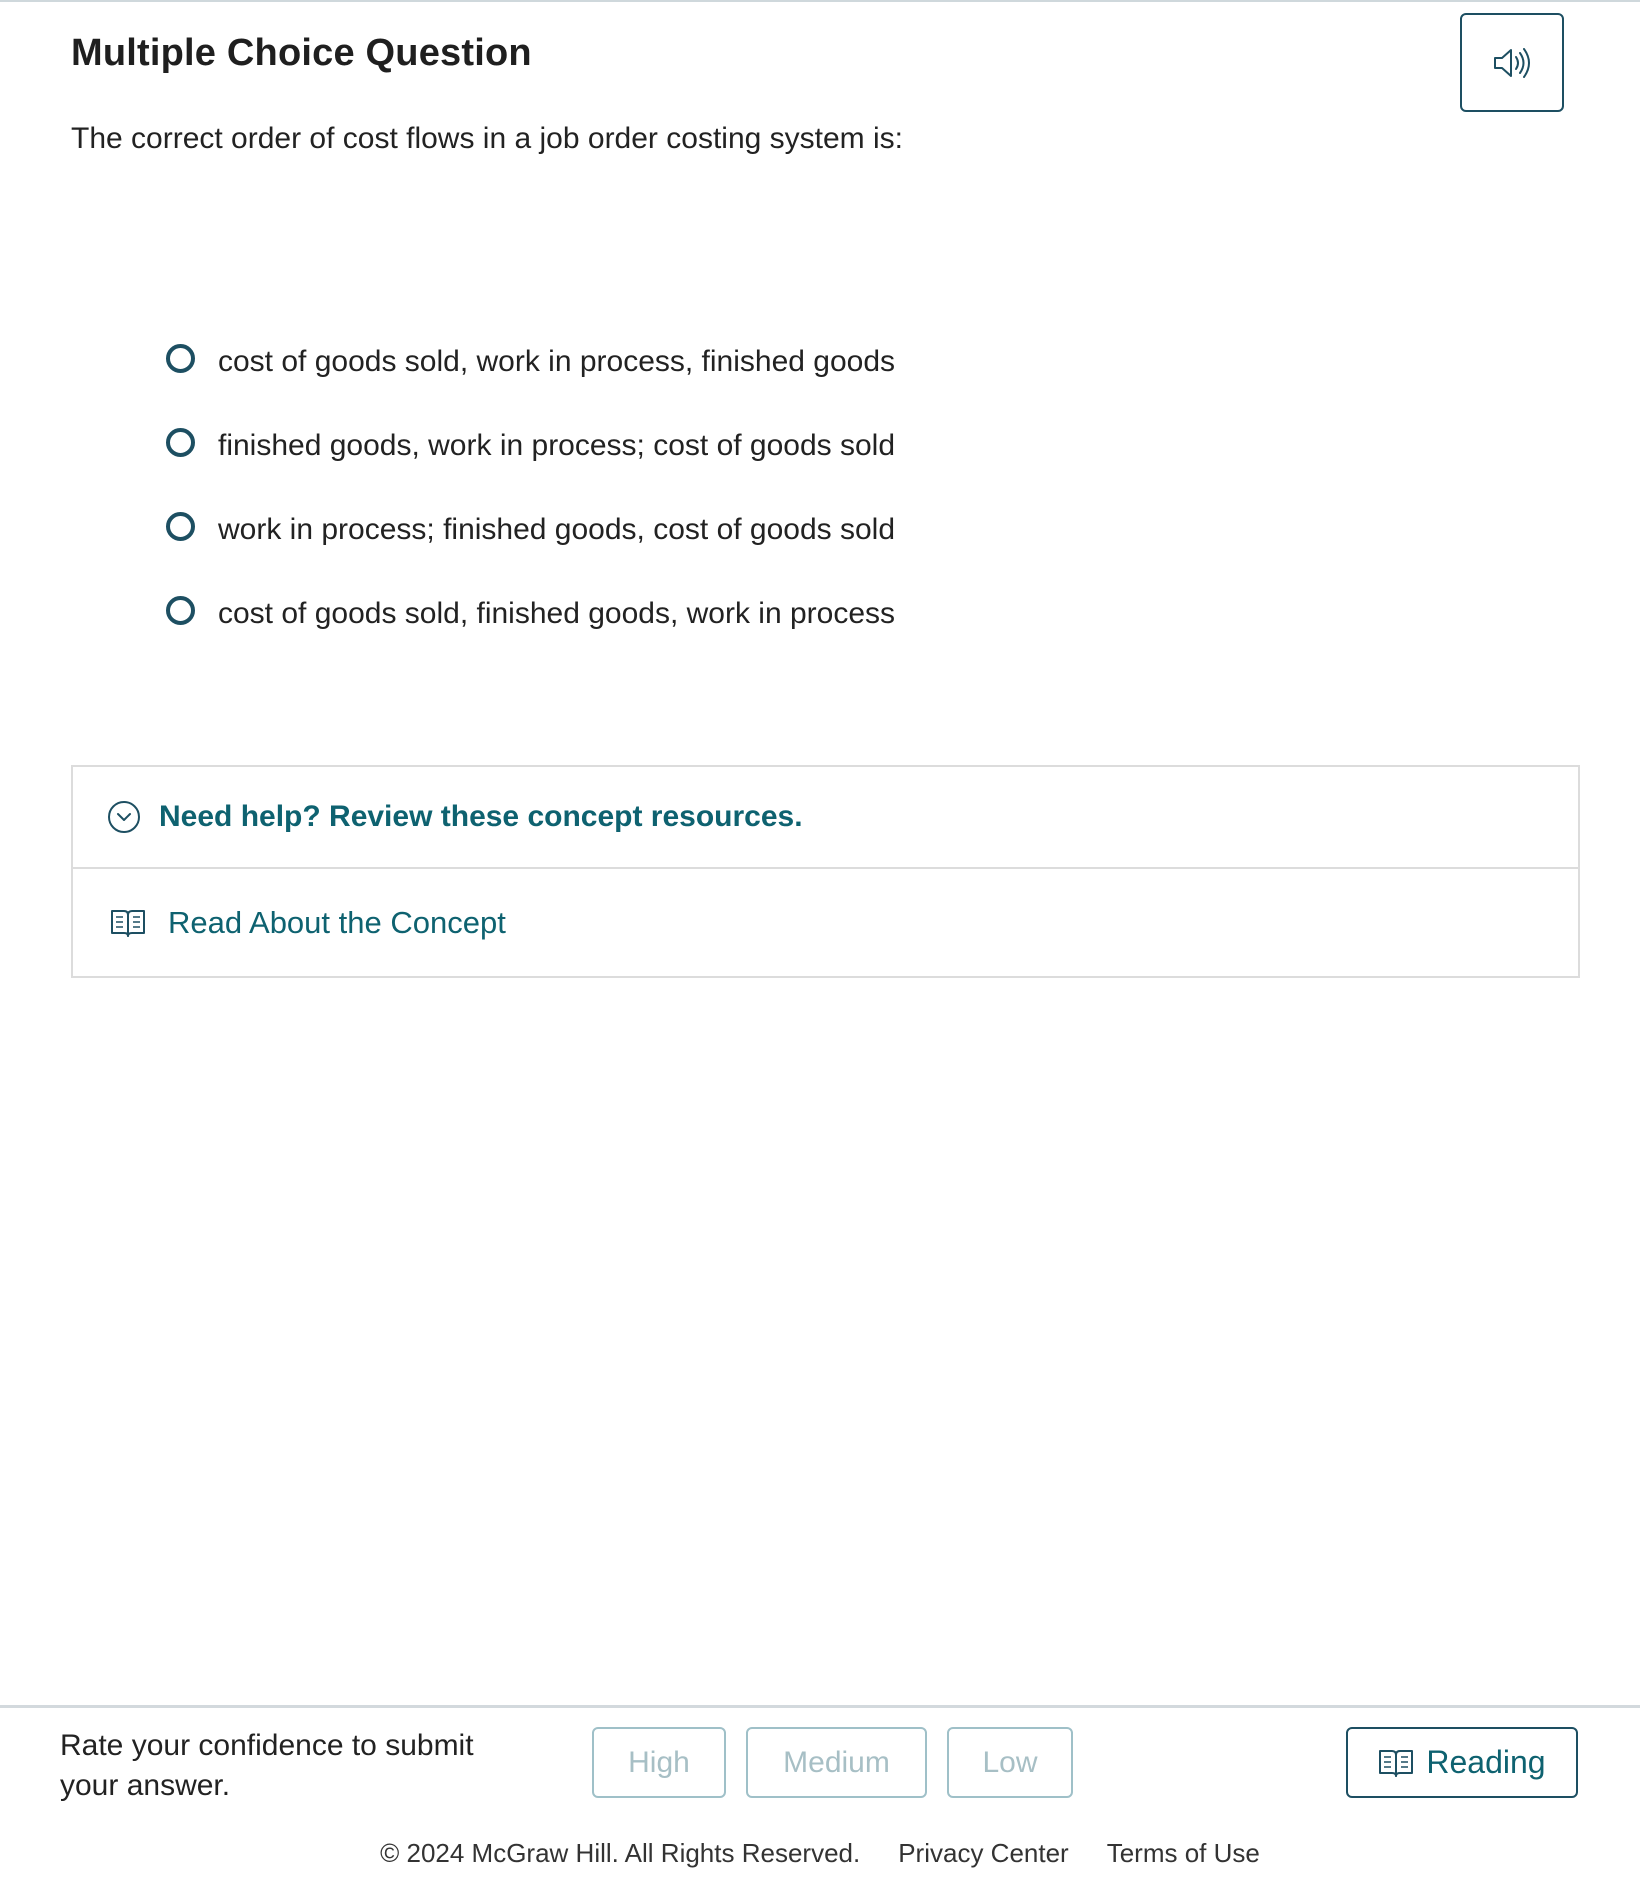 This screenshot has width=1640, height=1878. Describe the element at coordinates (983, 1858) in the screenshot. I see `privacy-center-link: Privacy Center` at that location.